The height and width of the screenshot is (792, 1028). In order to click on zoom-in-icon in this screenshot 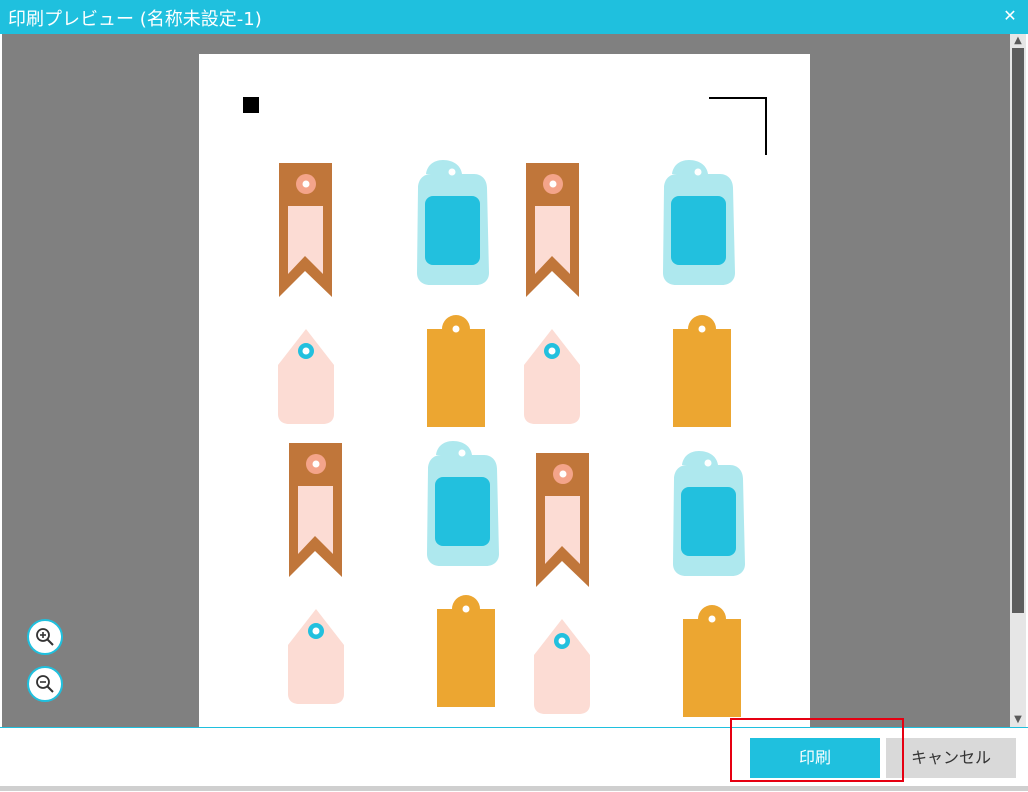, I will do `click(45, 637)`.